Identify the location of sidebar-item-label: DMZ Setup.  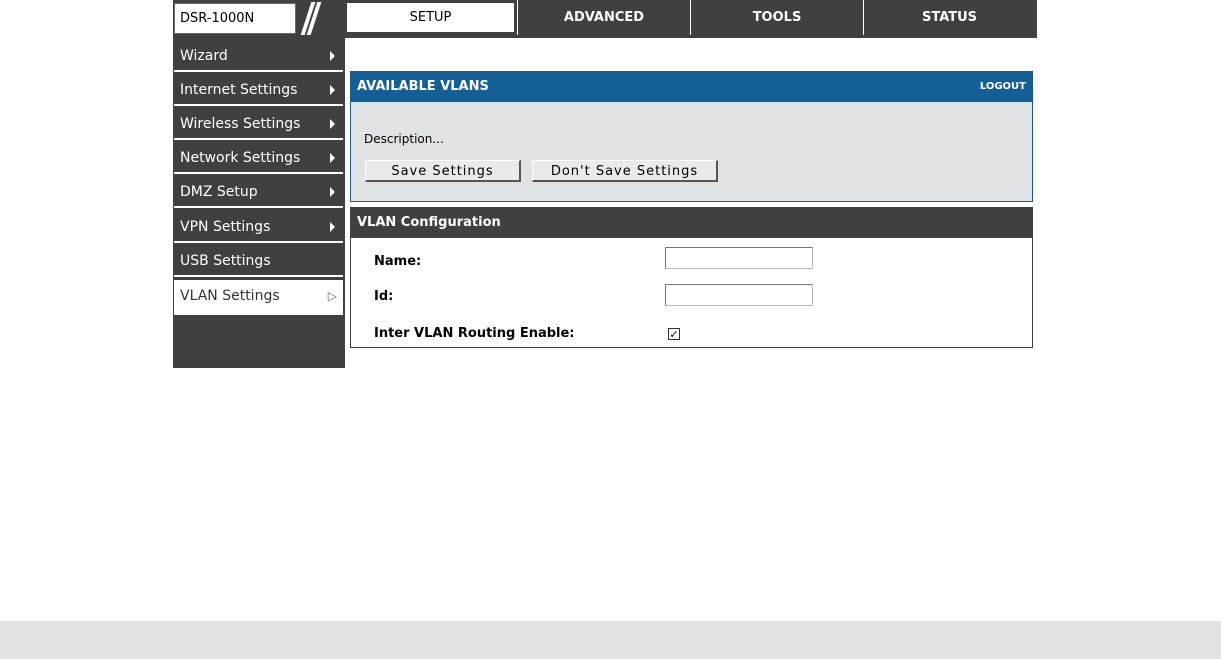
(219, 192).